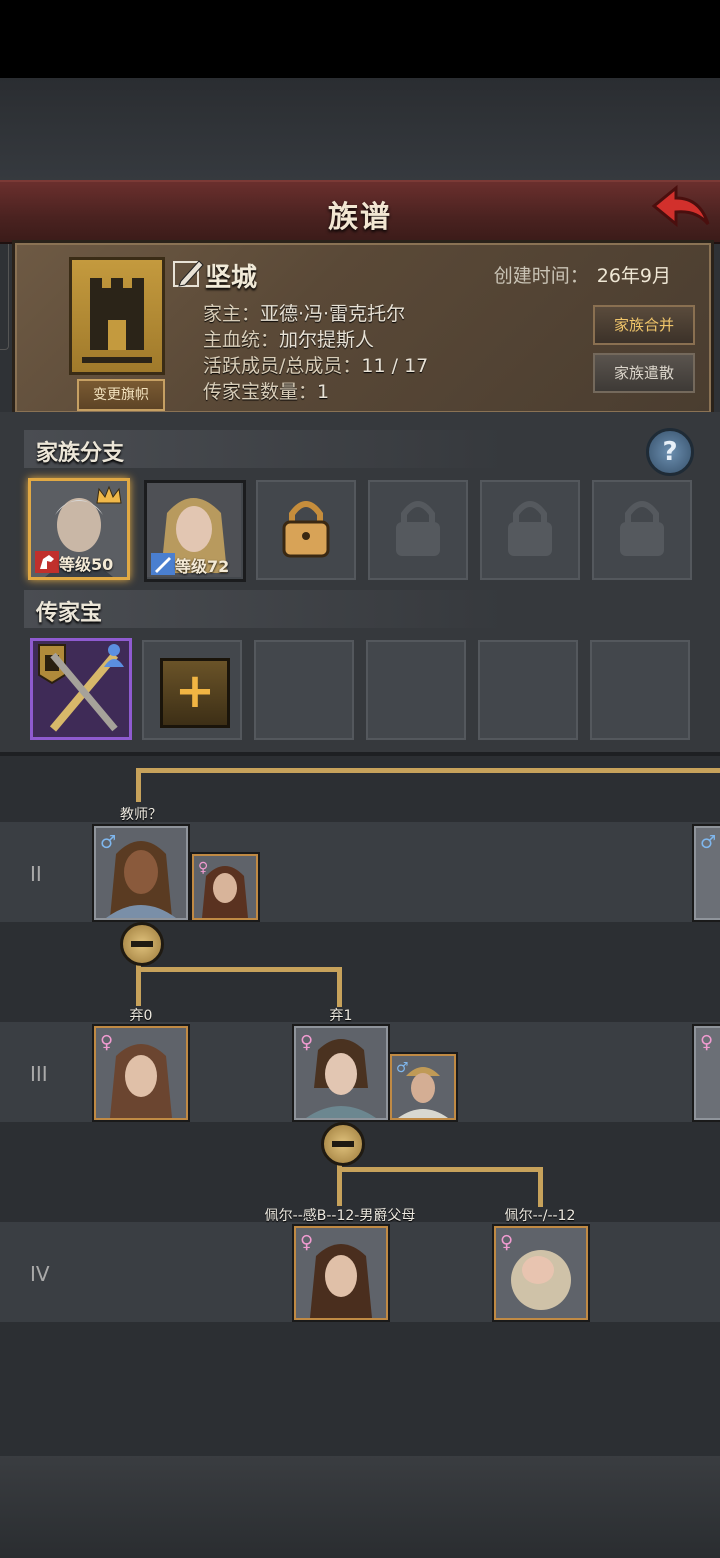 This screenshot has width=720, height=1558. Describe the element at coordinates (109, 495) in the screenshot. I see `crown-icon` at that location.